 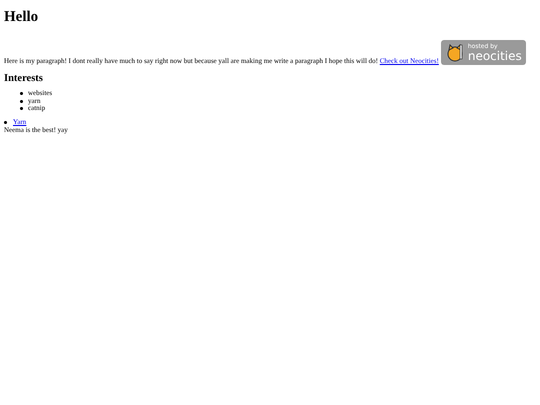 What do you see at coordinates (21, 17) in the screenshot?
I see `page-heading: Hello` at bounding box center [21, 17].